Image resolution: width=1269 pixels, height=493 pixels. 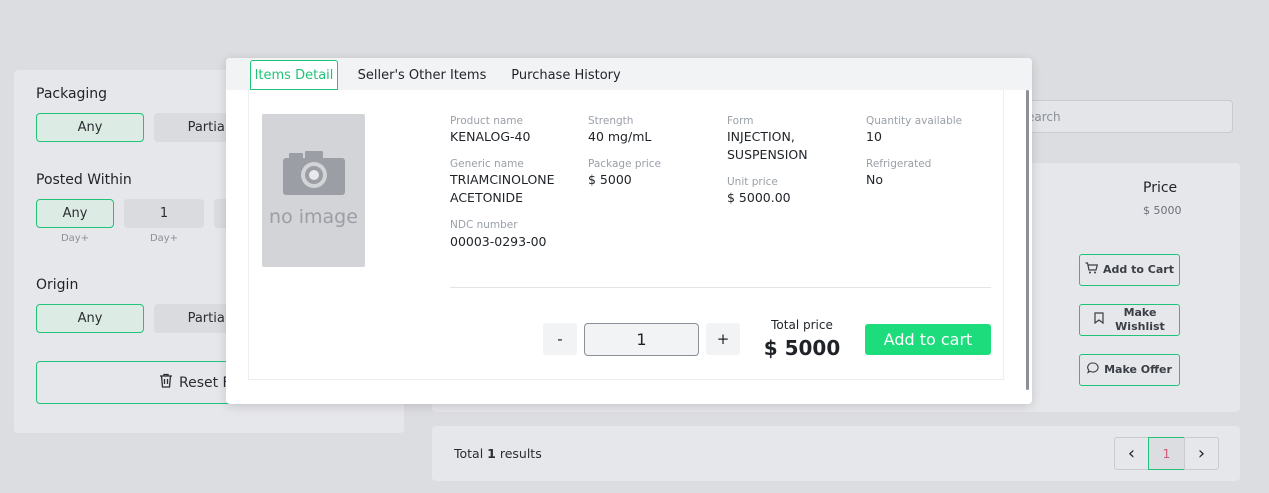 What do you see at coordinates (314, 175) in the screenshot?
I see `camera-icon` at bounding box center [314, 175].